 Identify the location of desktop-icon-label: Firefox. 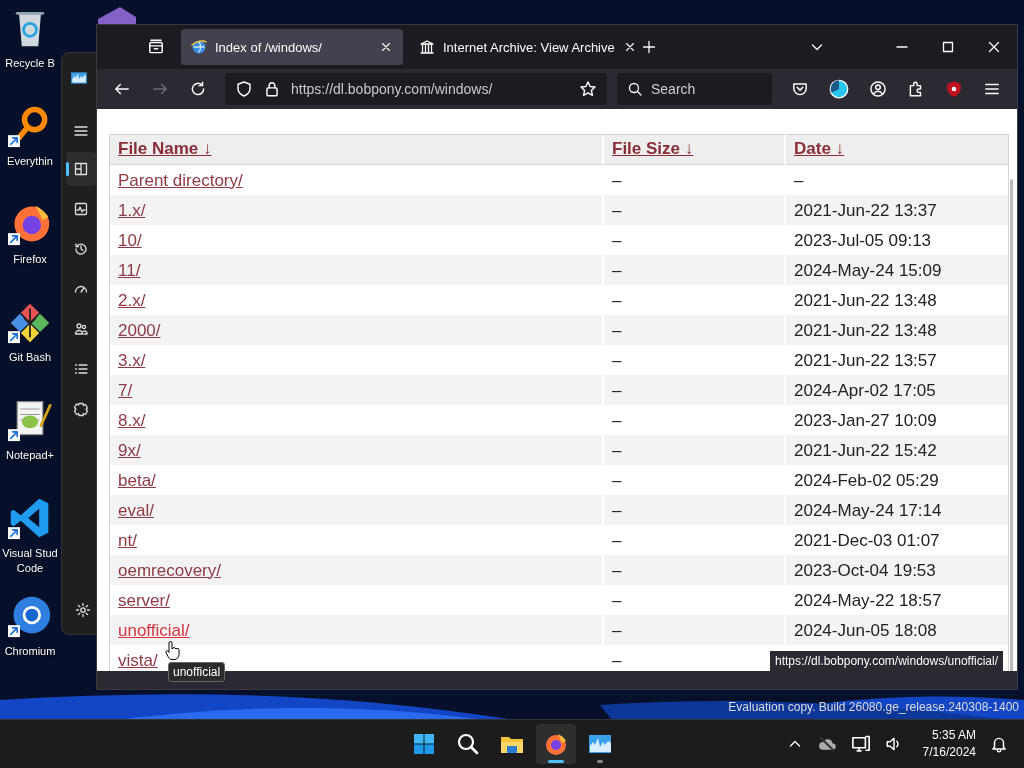
(30, 259).